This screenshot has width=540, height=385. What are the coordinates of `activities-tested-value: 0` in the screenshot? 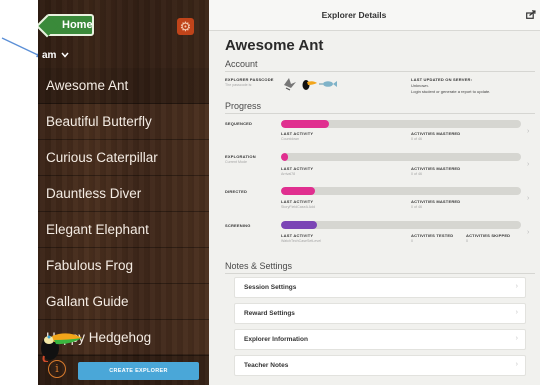 It's located at (412, 241).